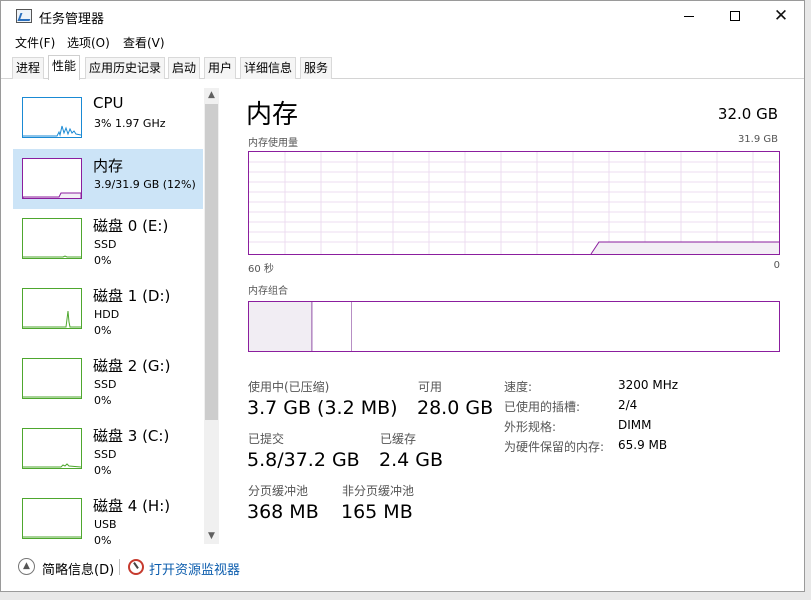  I want to click on disk-2-usage: 0%, so click(103, 400).